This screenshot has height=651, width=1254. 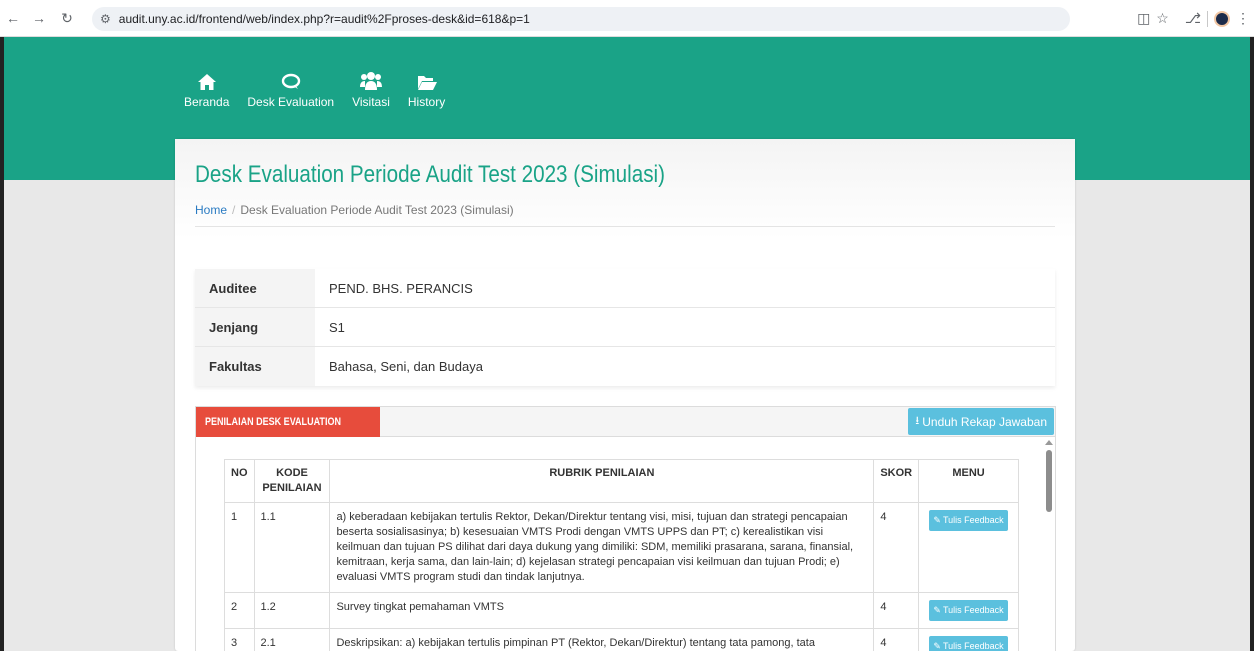 What do you see at coordinates (602, 610) in the screenshot?
I see `cell-rubrik: Survey tingkat pemahaman VMTS` at bounding box center [602, 610].